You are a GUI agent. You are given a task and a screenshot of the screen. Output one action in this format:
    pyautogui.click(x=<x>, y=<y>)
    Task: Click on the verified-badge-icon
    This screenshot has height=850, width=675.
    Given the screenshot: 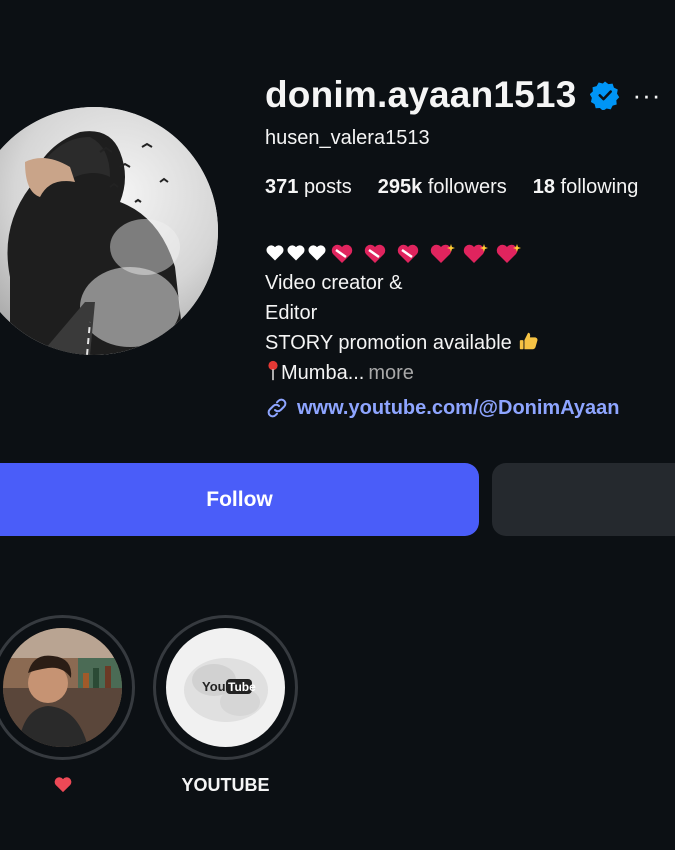 What is the action you would take?
    pyautogui.click(x=605, y=95)
    